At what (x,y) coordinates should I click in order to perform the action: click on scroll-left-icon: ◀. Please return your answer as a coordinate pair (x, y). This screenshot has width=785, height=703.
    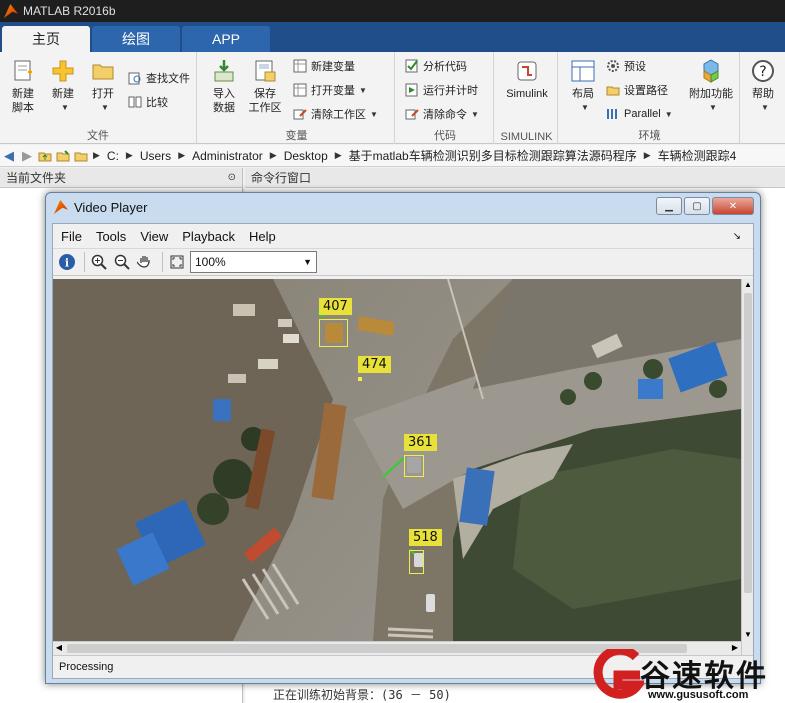
    Looking at the image, I should click on (59, 648).